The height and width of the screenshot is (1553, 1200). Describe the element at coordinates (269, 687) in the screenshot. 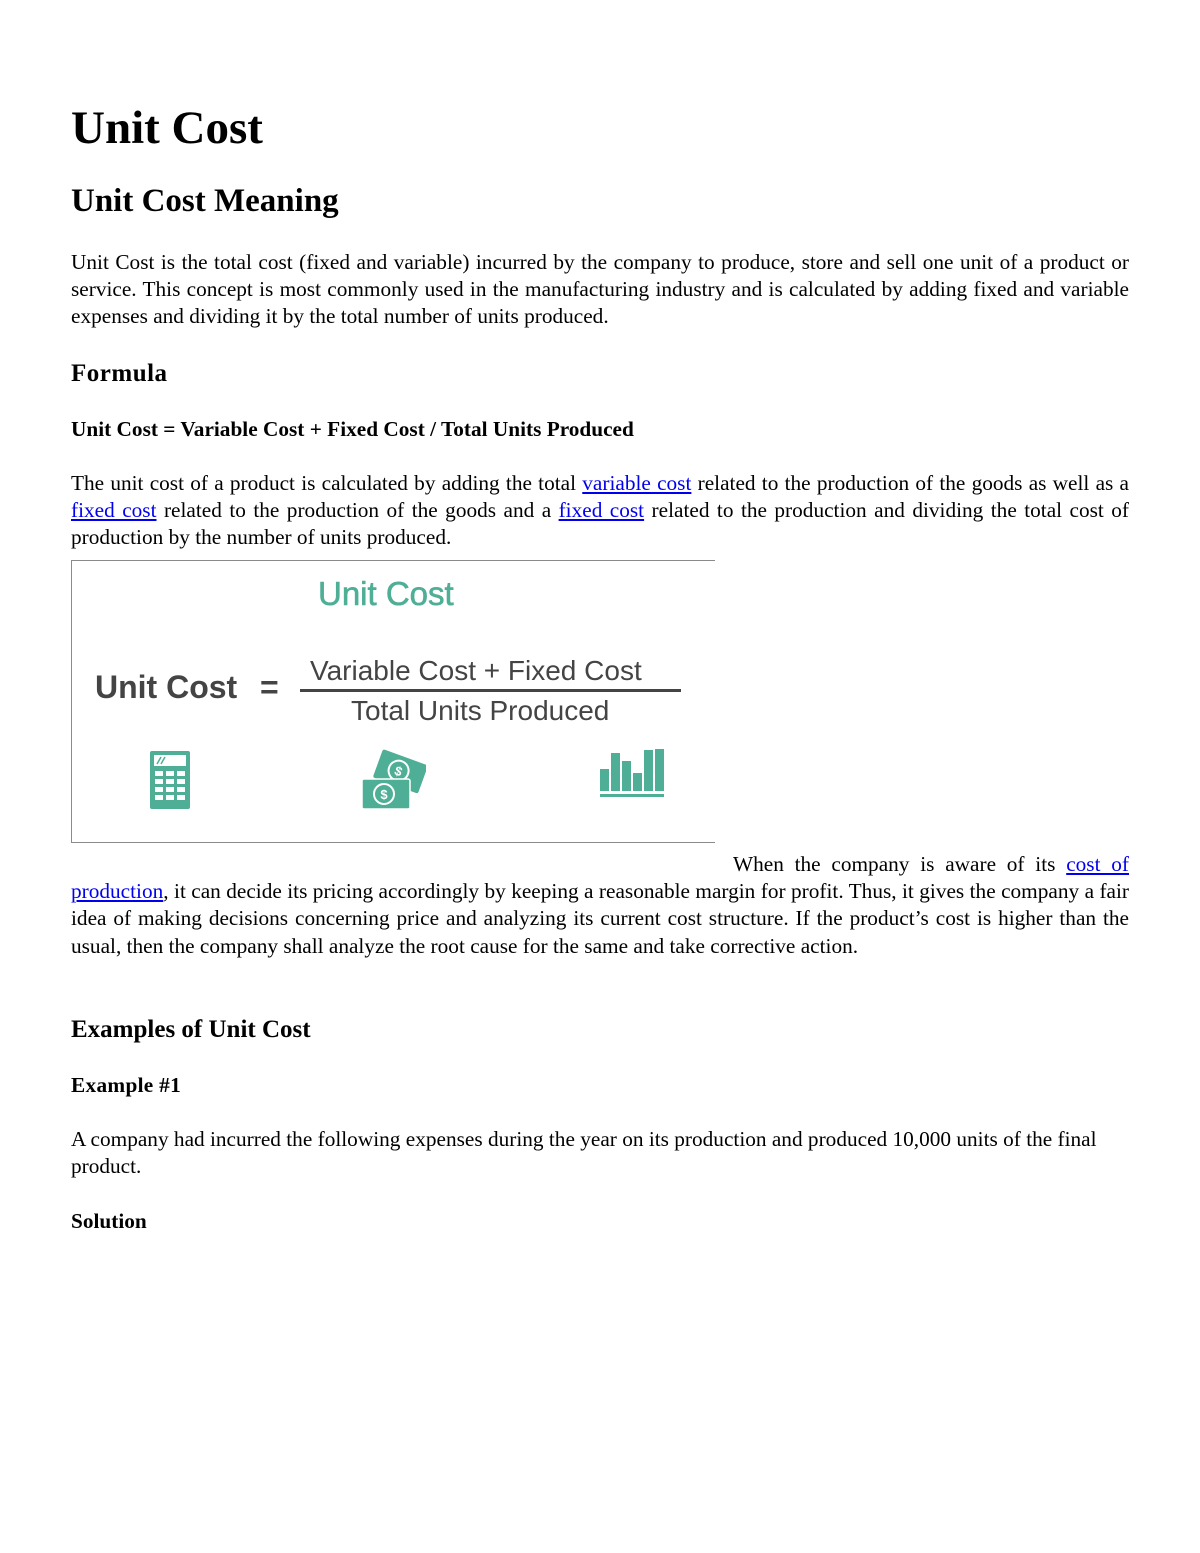

I see `figure-equals: =` at that location.